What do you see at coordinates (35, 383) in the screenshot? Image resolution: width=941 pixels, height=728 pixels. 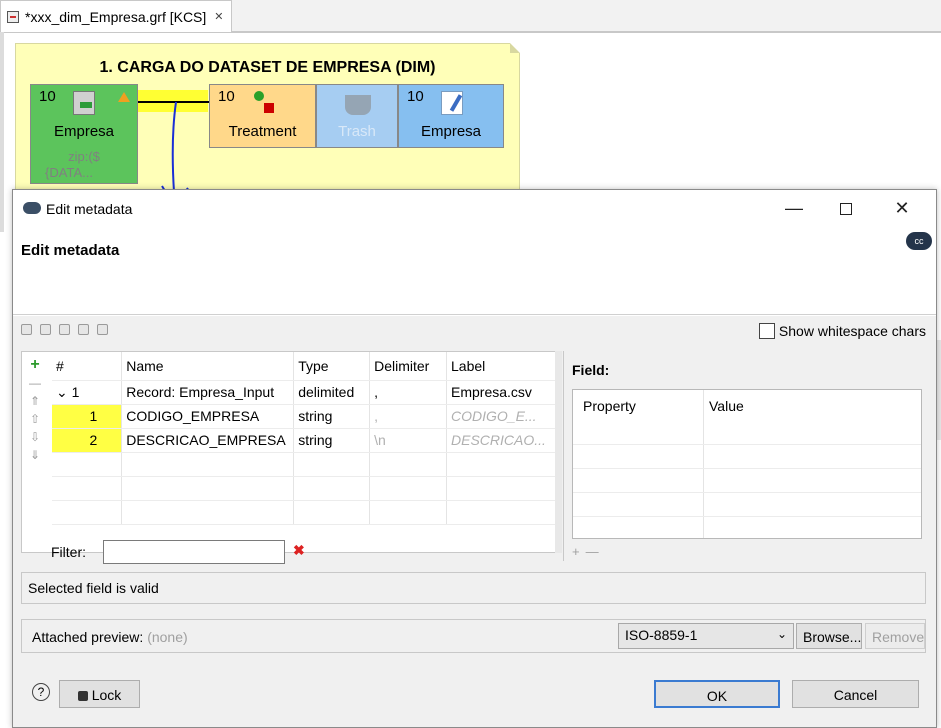 I see `remove-row-icon: —` at bounding box center [35, 383].